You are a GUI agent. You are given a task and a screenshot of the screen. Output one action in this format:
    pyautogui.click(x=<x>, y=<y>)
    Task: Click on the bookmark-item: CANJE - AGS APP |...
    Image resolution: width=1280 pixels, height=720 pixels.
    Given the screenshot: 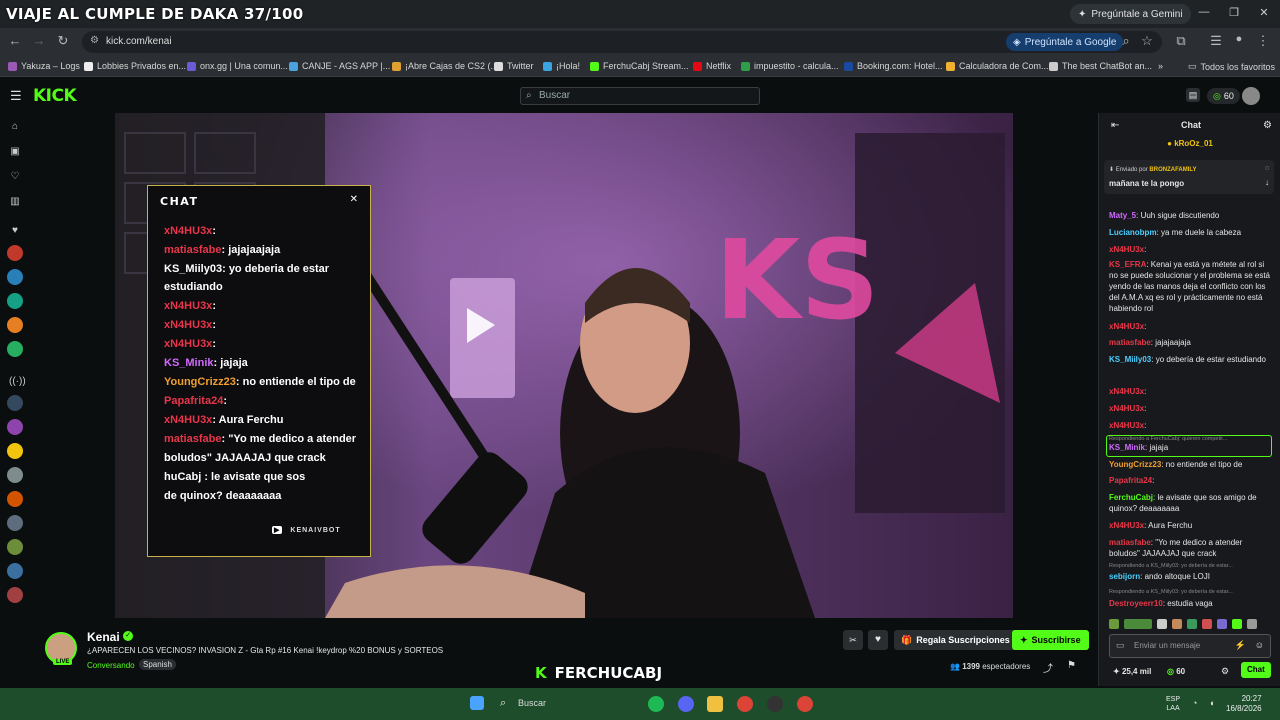 What is the action you would take?
    pyautogui.click(x=339, y=66)
    